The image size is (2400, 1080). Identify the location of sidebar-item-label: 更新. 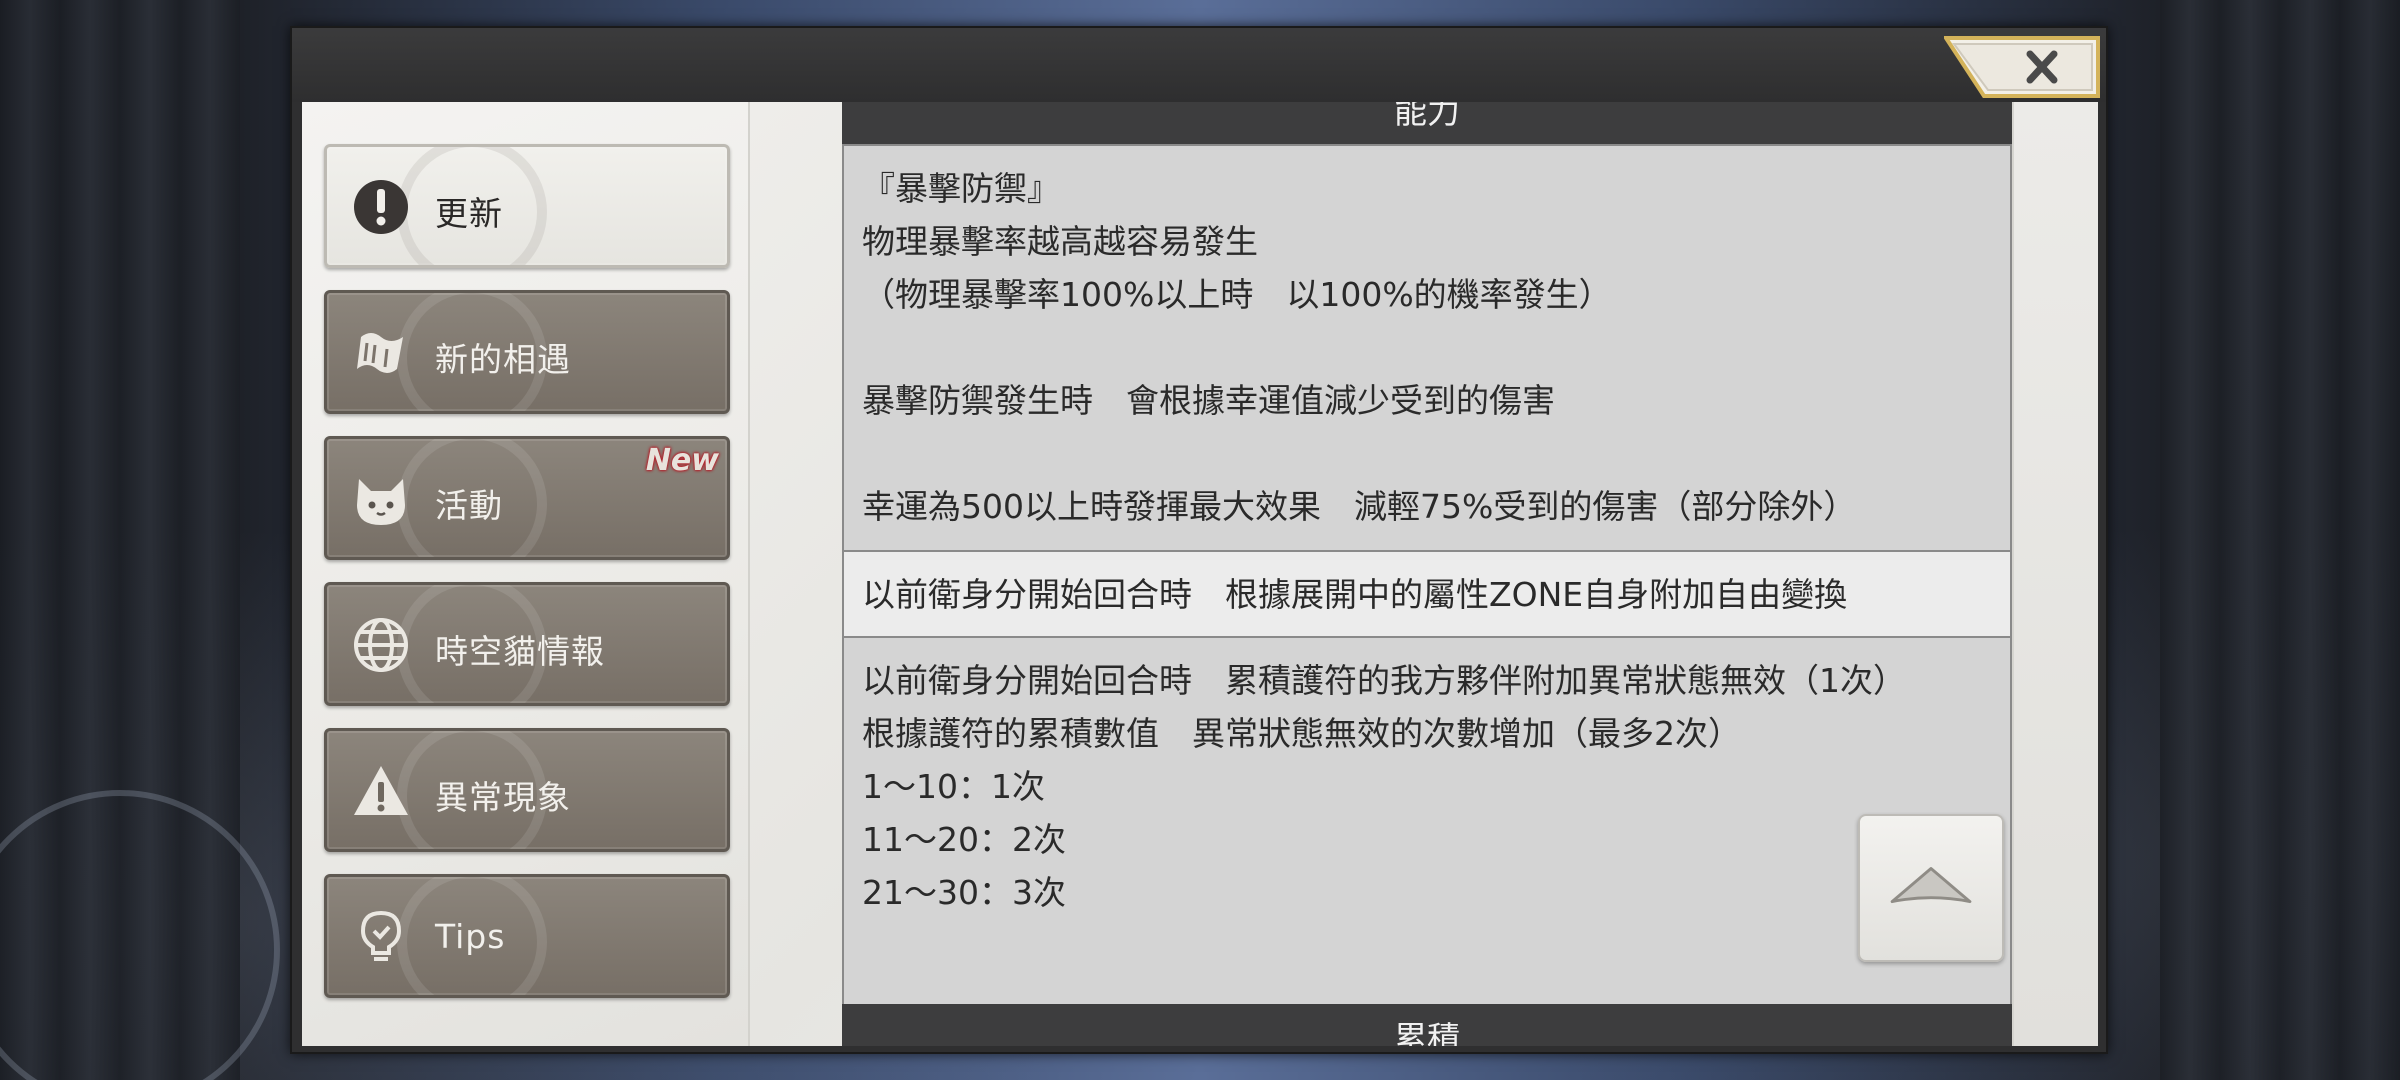
(469, 213).